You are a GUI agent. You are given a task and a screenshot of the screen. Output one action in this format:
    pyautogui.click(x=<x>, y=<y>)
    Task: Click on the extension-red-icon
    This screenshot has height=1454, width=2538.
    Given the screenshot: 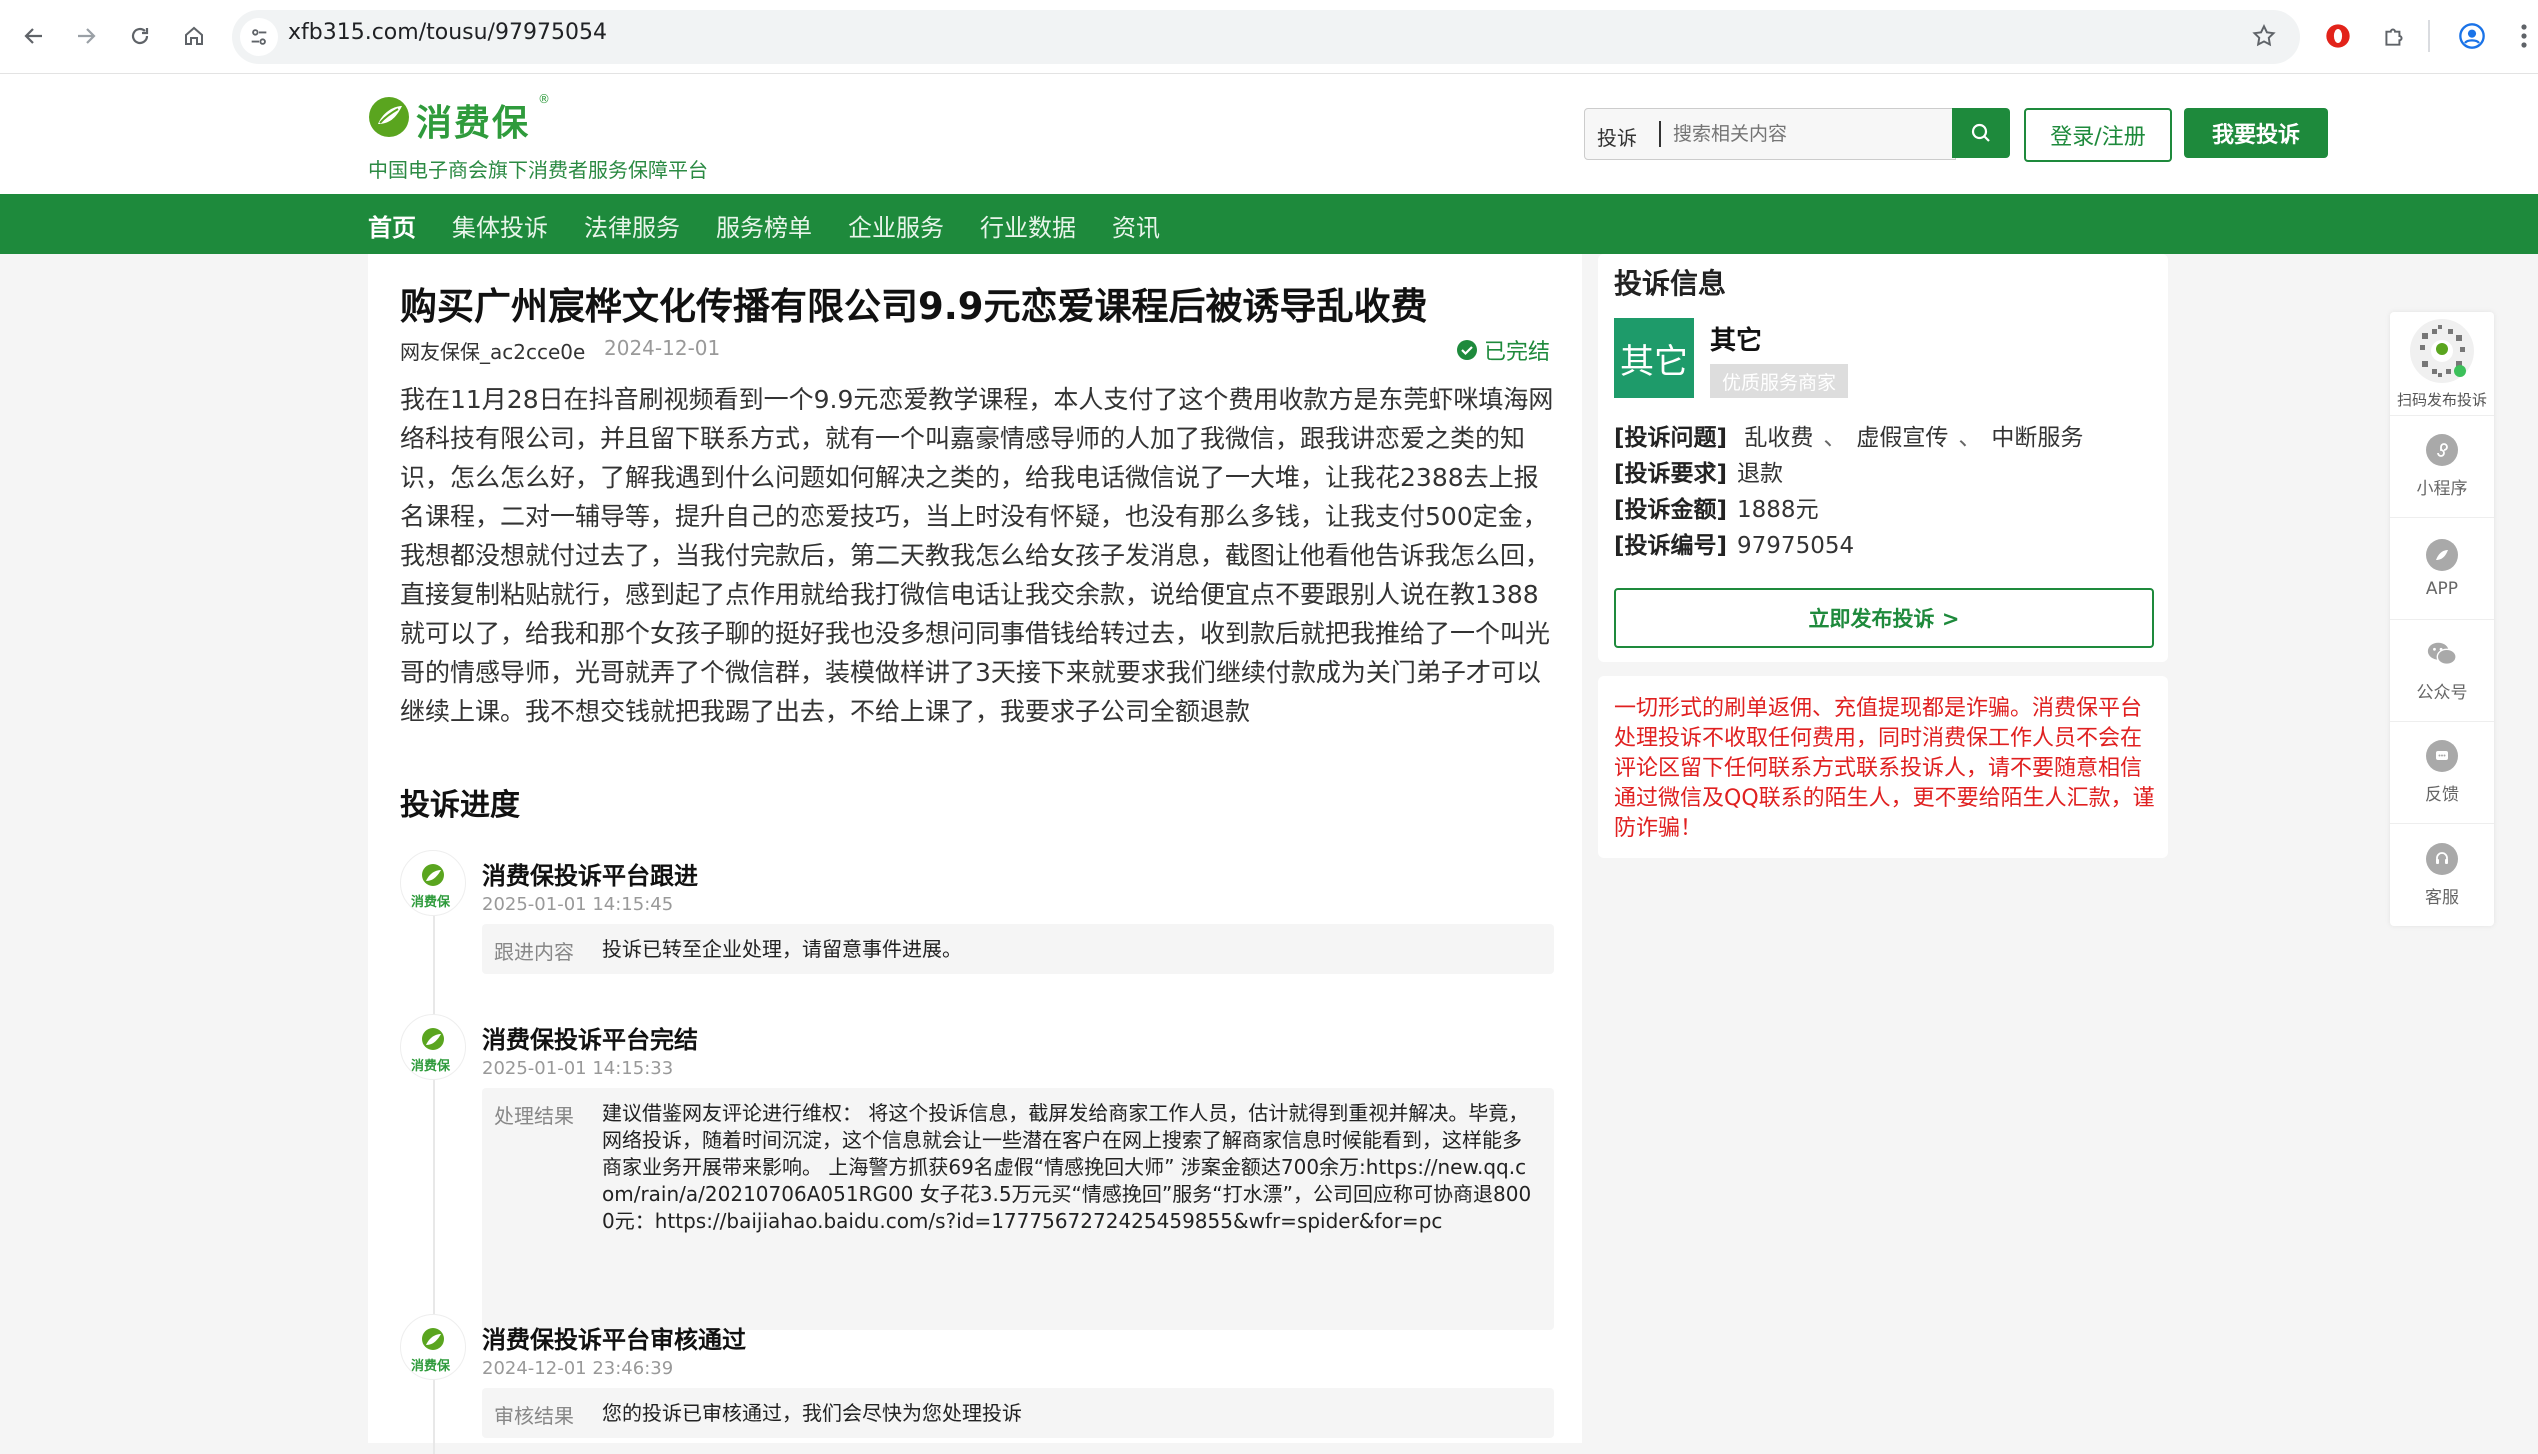 What is the action you would take?
    pyautogui.click(x=2338, y=36)
    